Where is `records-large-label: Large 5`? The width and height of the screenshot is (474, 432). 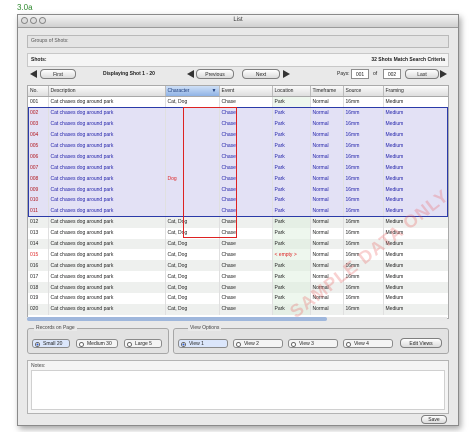 records-large-label: Large 5 is located at coordinates (143, 344).